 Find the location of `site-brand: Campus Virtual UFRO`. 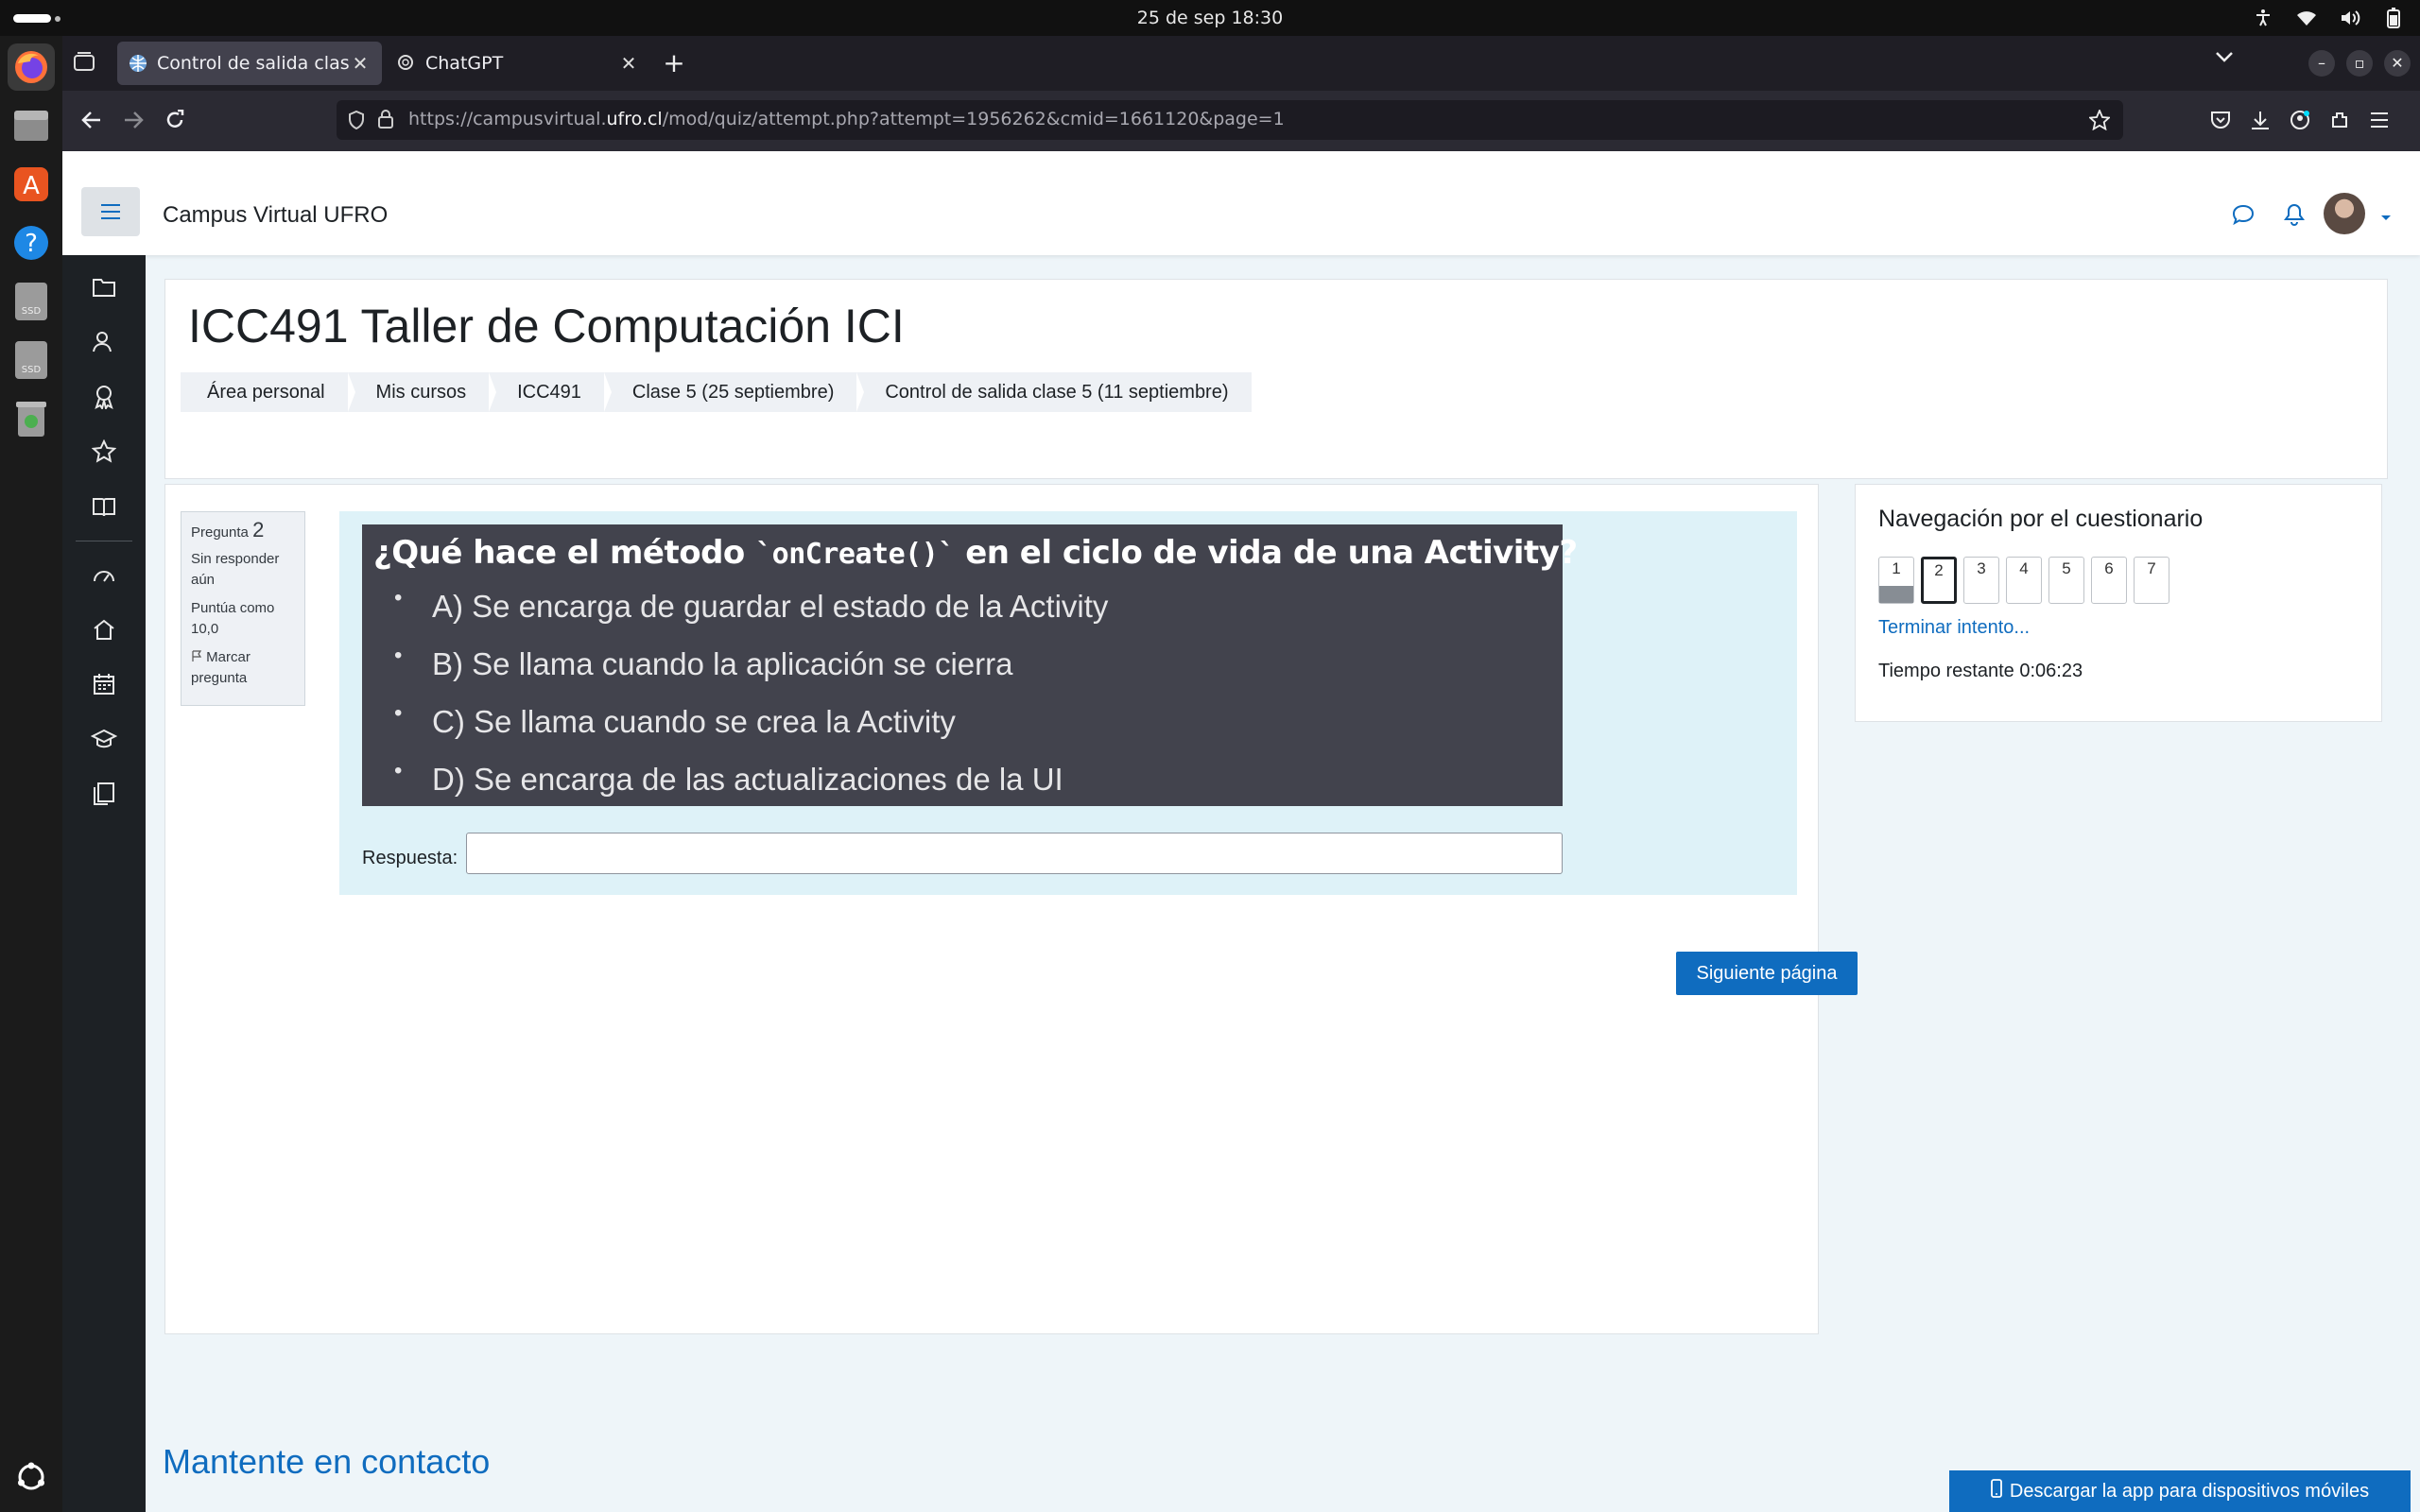

site-brand: Campus Virtual UFRO is located at coordinates (275, 215).